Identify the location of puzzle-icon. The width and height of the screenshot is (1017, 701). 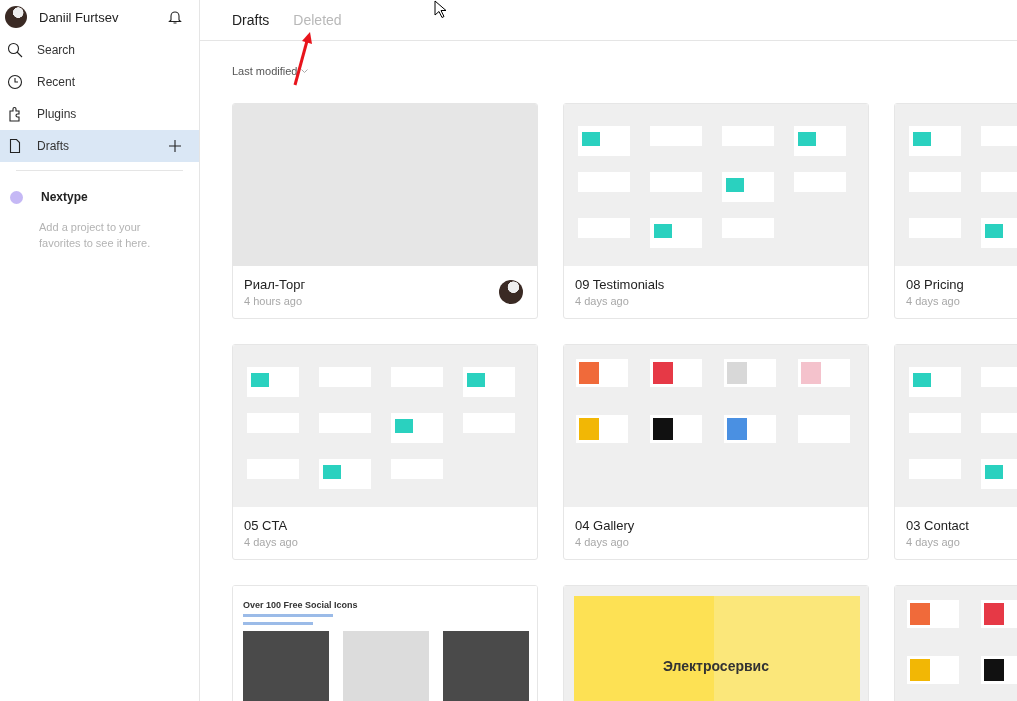
(15, 114).